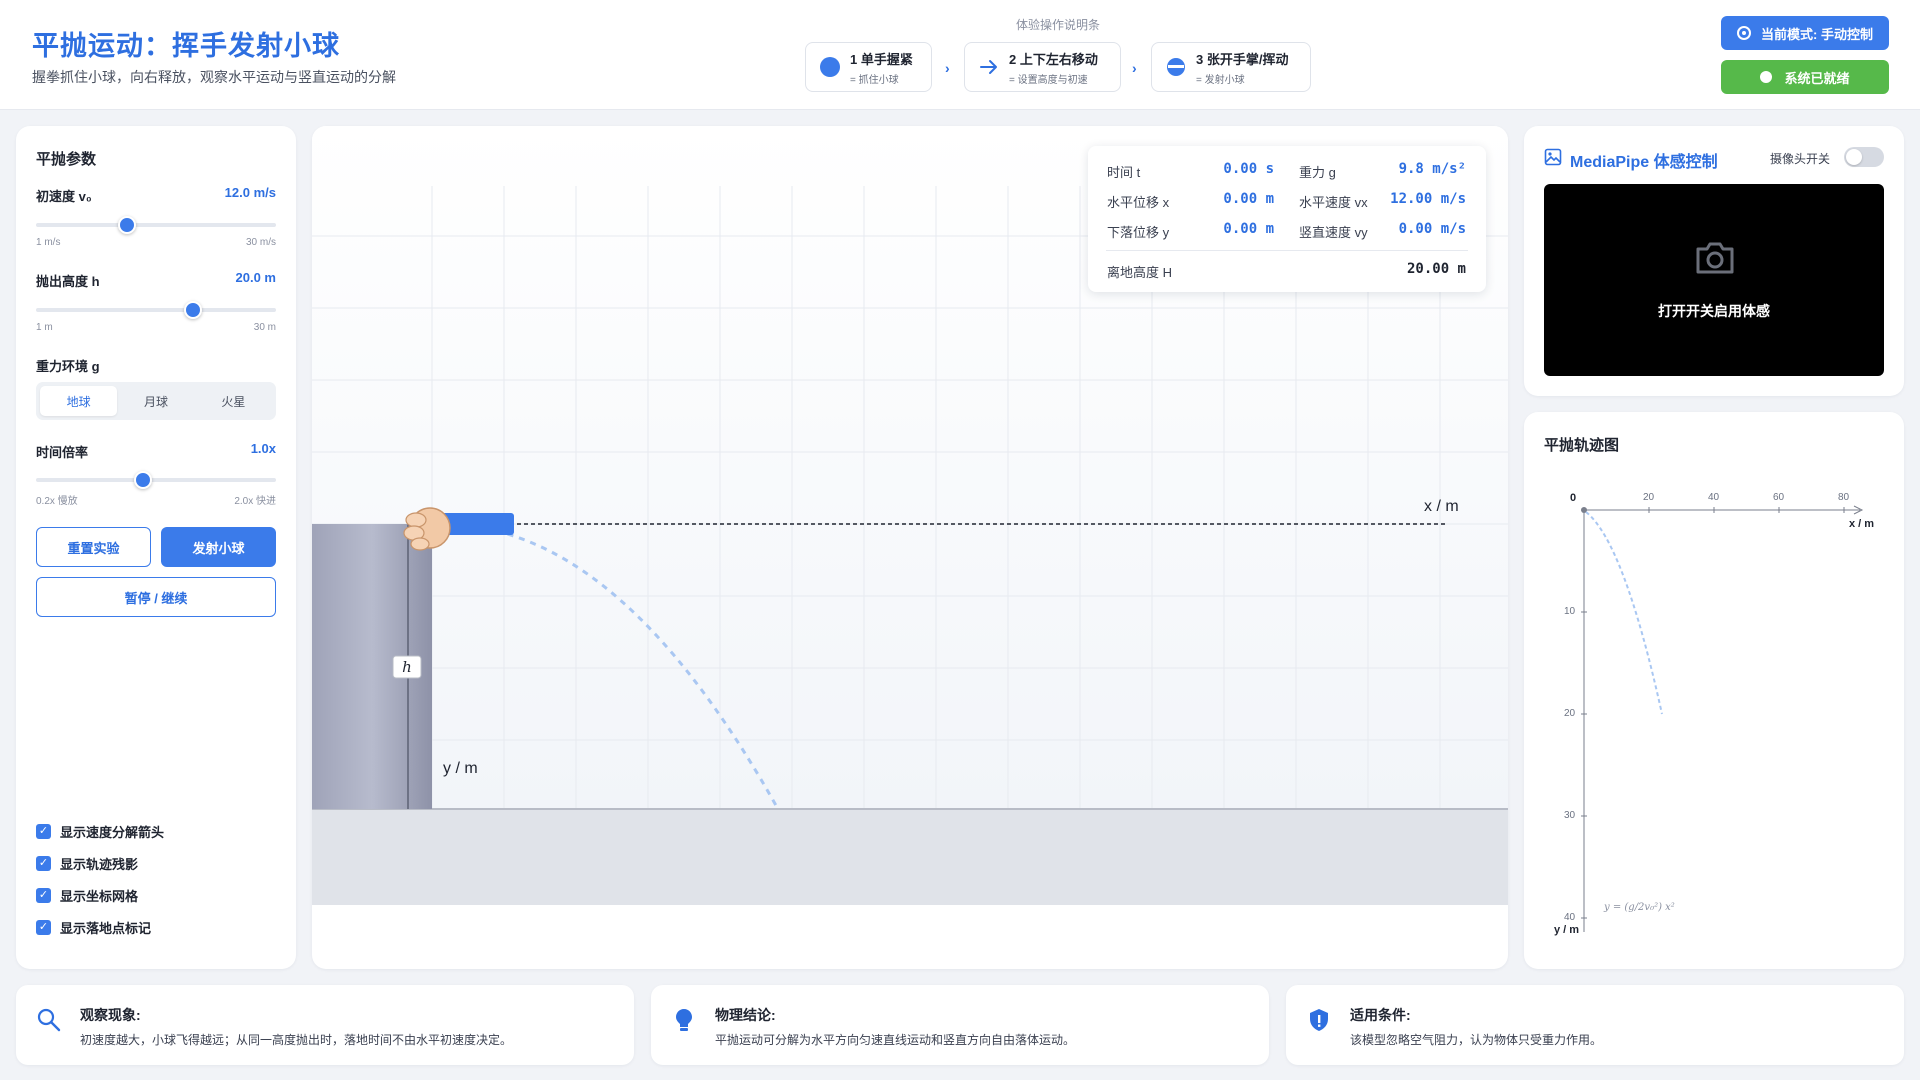  I want to click on height-marker-label: h, so click(407, 667).